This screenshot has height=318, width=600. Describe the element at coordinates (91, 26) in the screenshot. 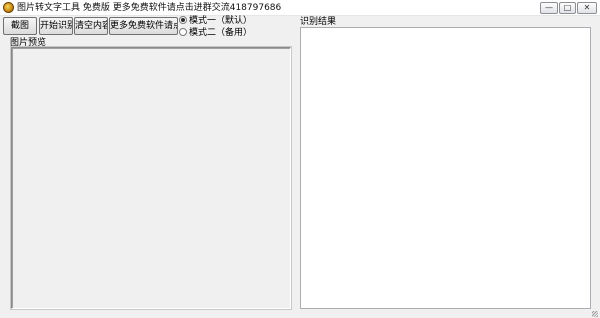

I see `clear-content-button: 清空内容` at that location.